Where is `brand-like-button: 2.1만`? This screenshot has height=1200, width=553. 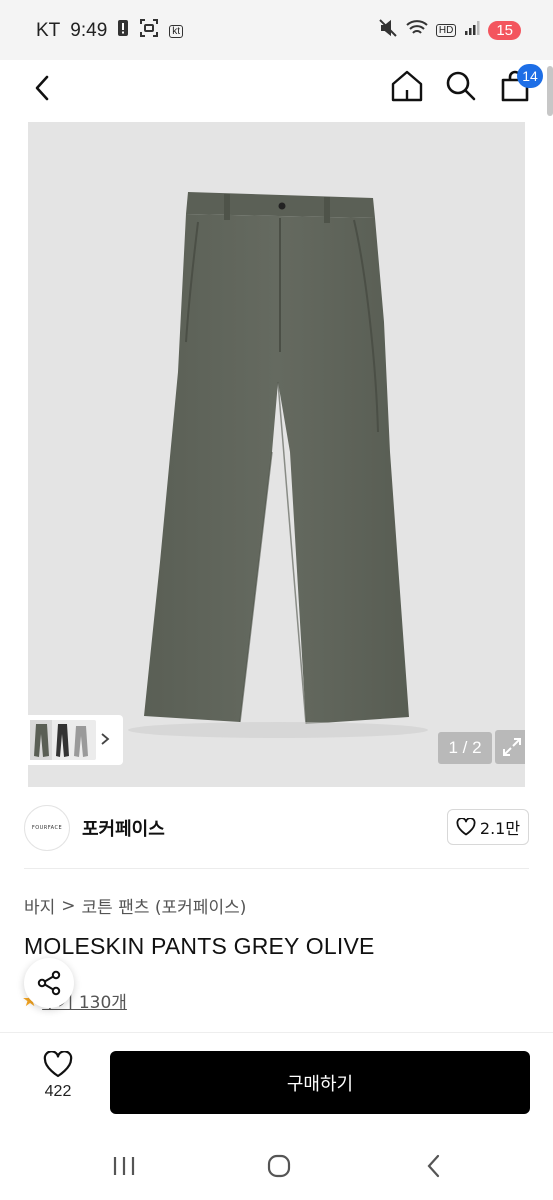 brand-like-button: 2.1만 is located at coordinates (488, 827).